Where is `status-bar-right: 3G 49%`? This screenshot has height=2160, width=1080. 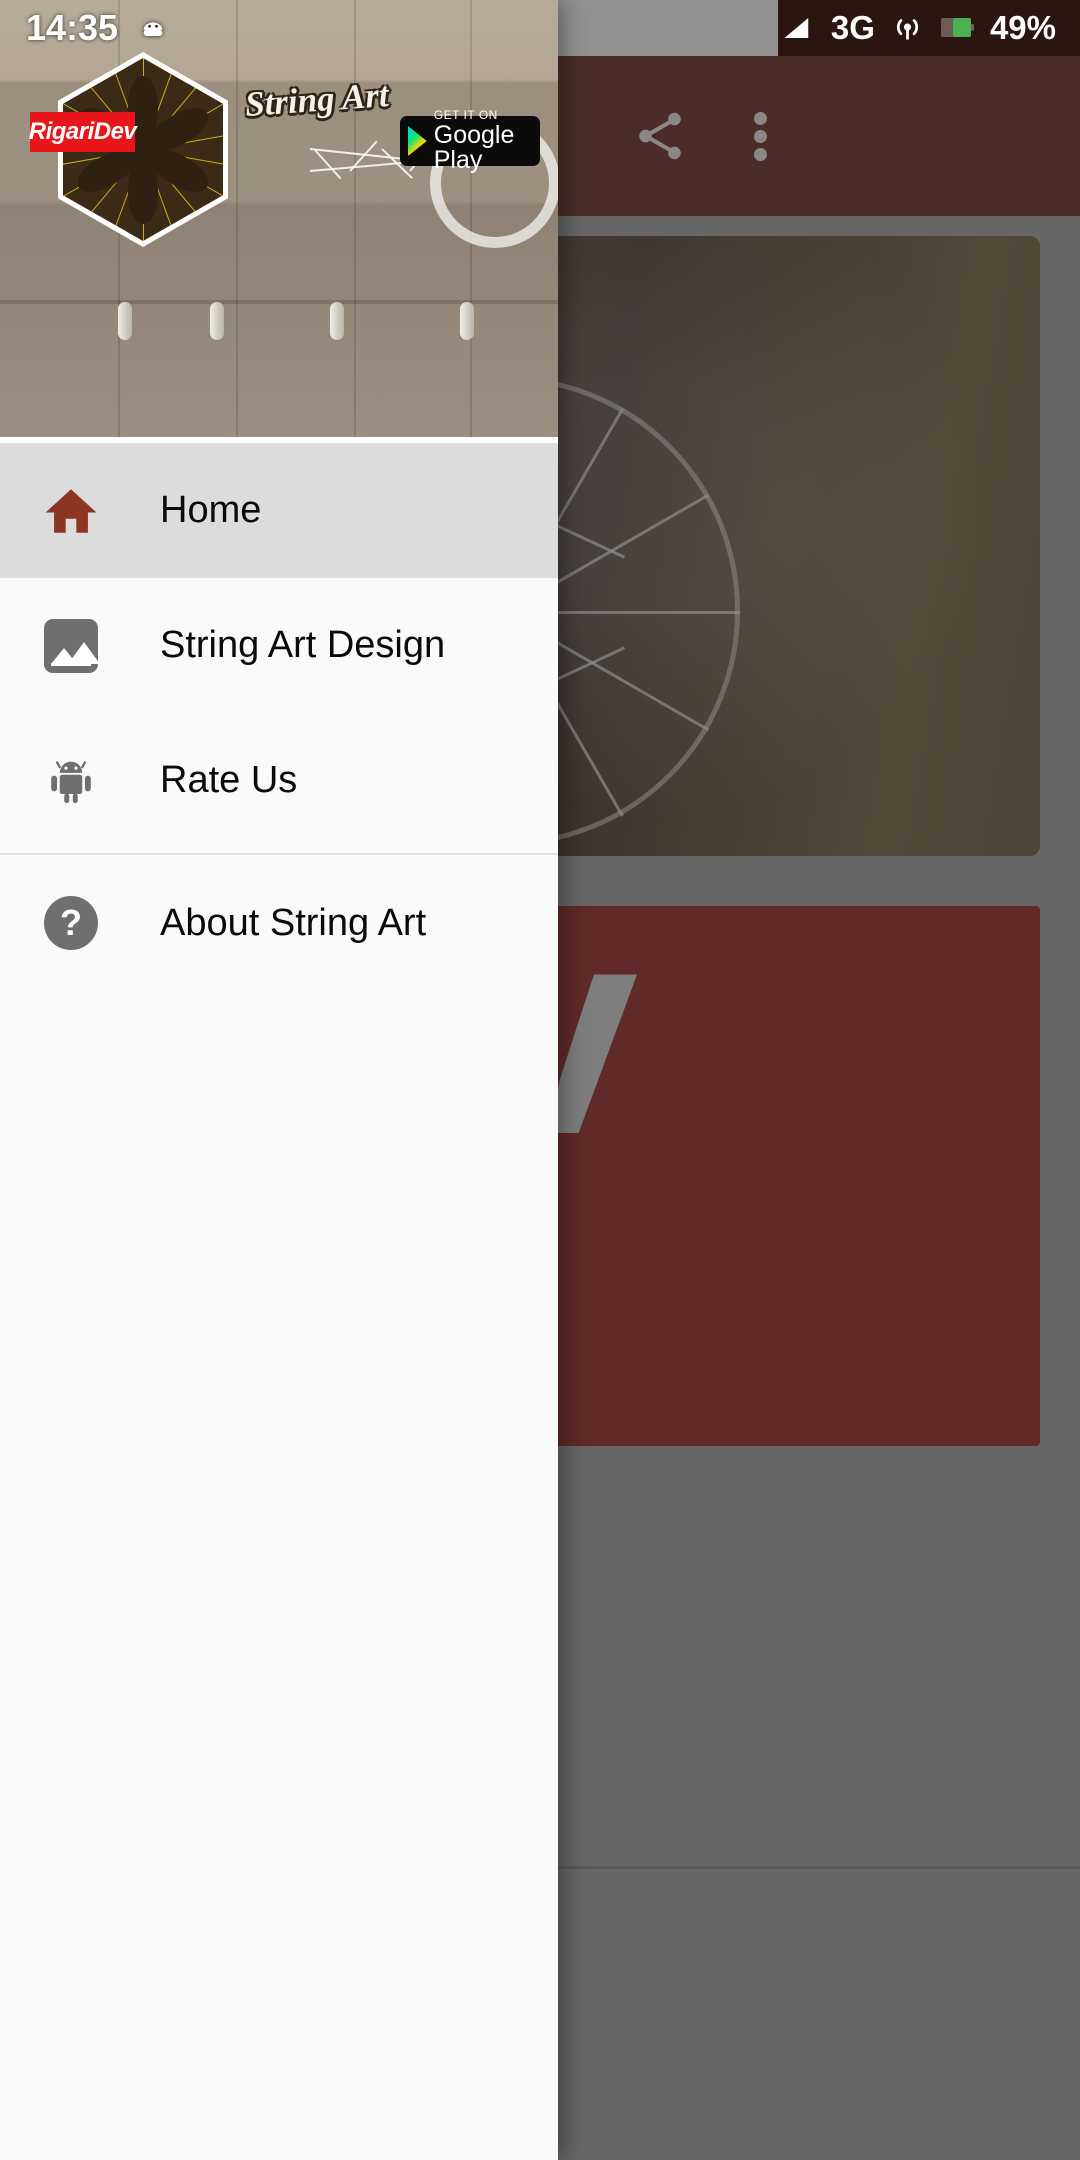 status-bar-right: 3G 49% is located at coordinates (917, 28).